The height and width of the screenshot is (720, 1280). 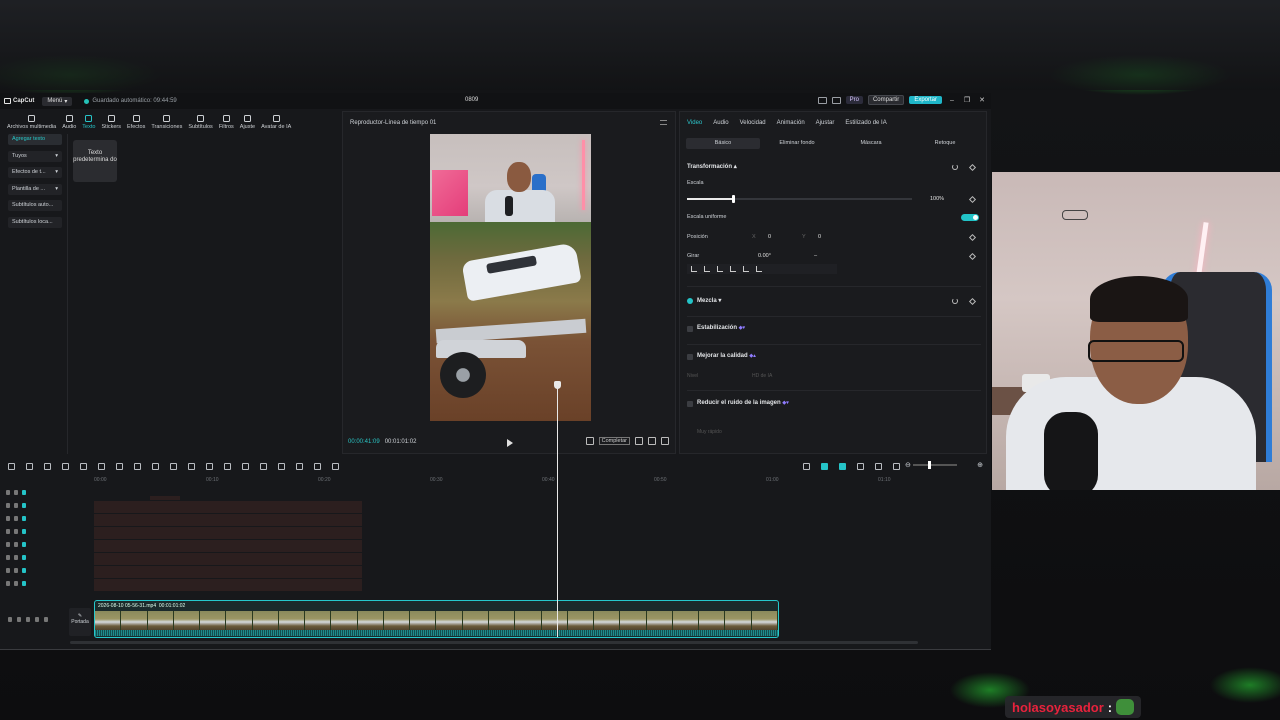 I want to click on add-icon, so click(x=11, y=466).